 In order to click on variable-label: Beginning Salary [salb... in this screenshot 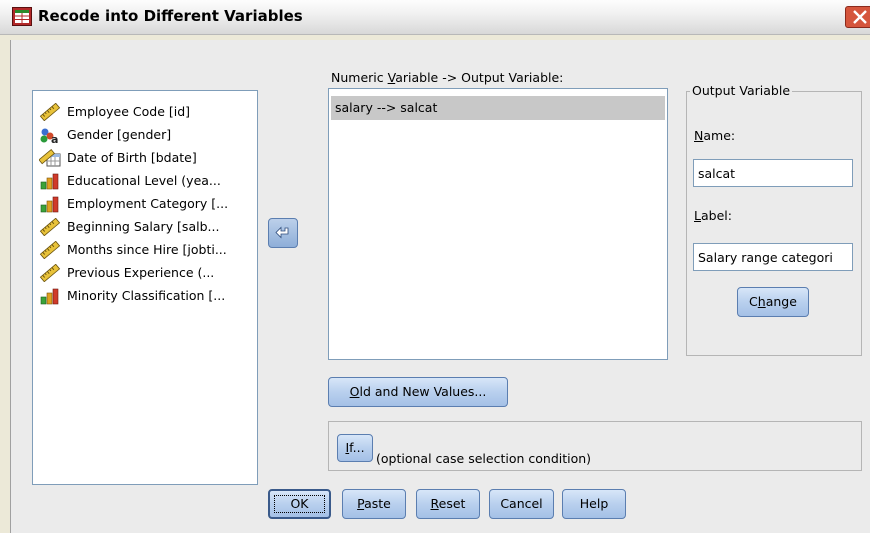, I will do `click(143, 226)`.